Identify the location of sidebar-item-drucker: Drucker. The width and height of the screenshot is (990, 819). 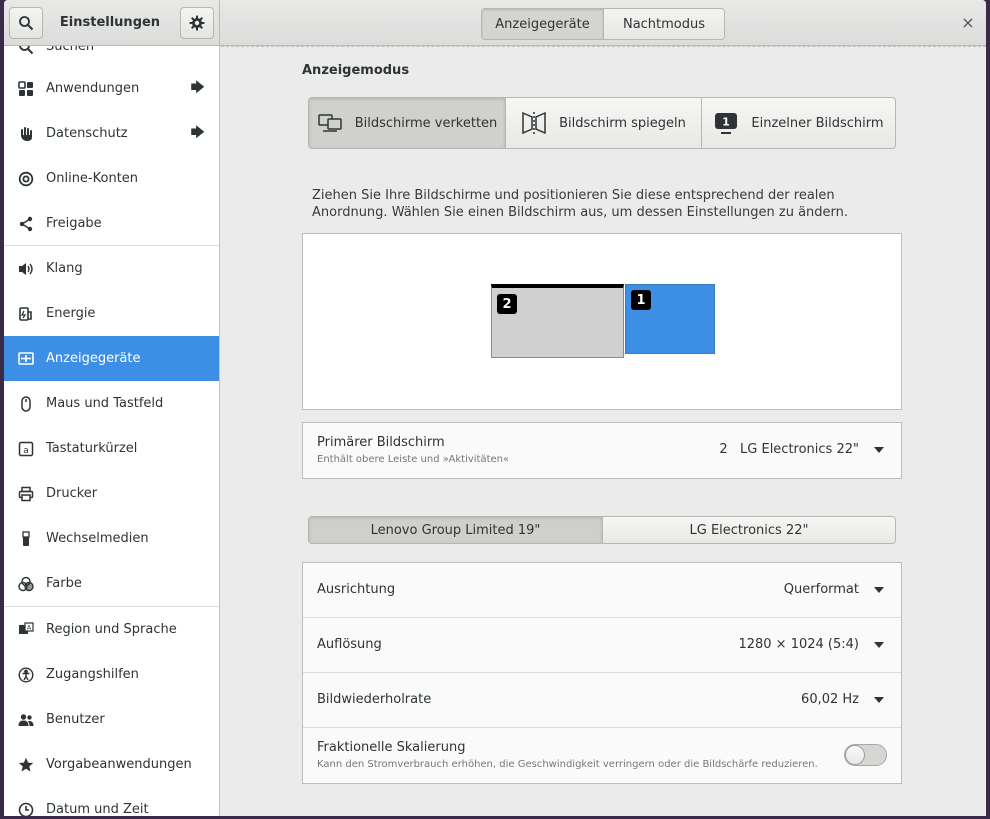
(111, 493).